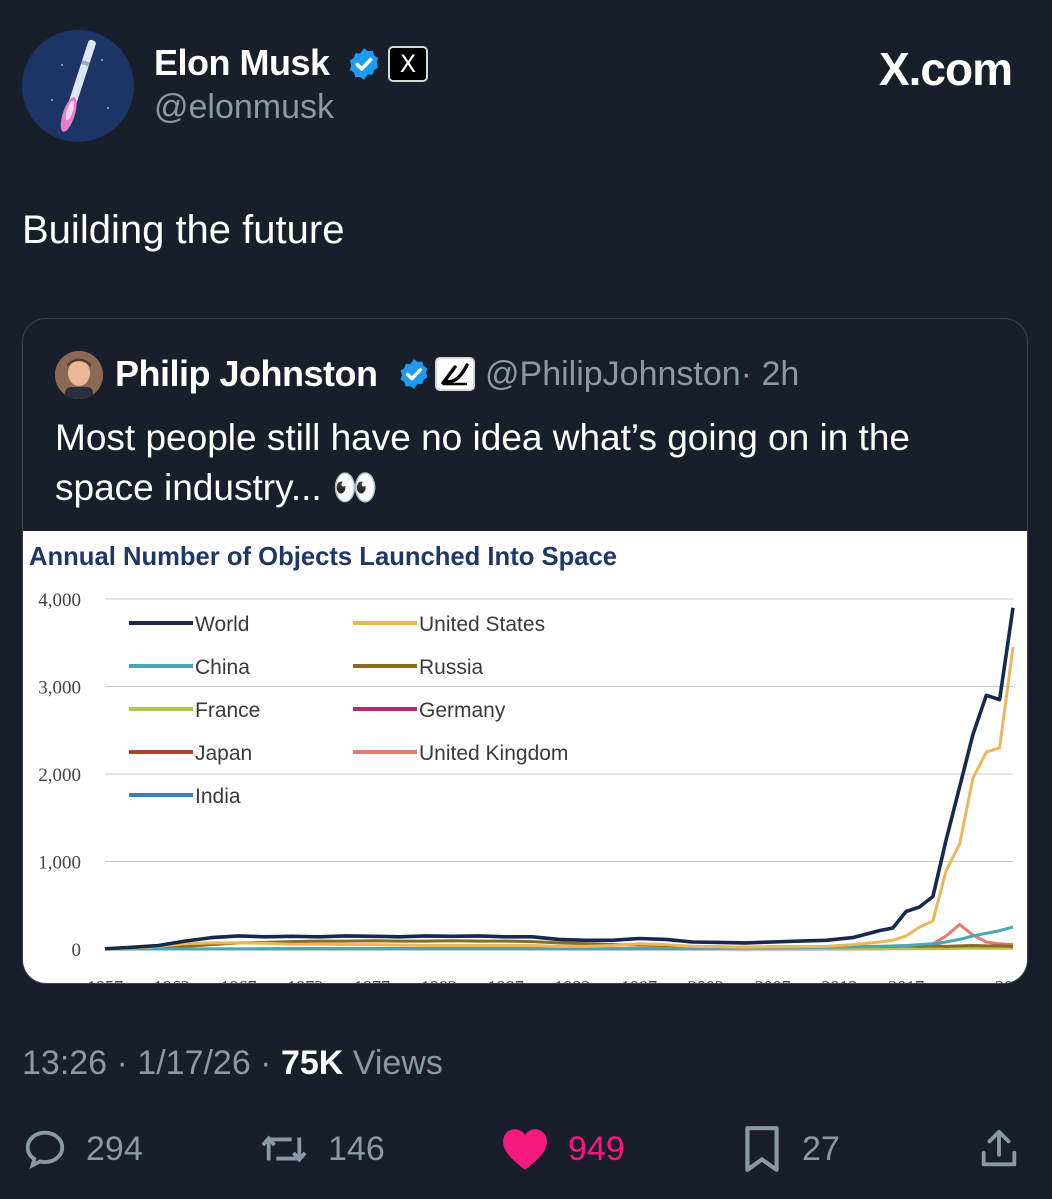 The image size is (1052, 1199). Describe the element at coordinates (945, 69) in the screenshot. I see `brand-watermark: X.com` at that location.